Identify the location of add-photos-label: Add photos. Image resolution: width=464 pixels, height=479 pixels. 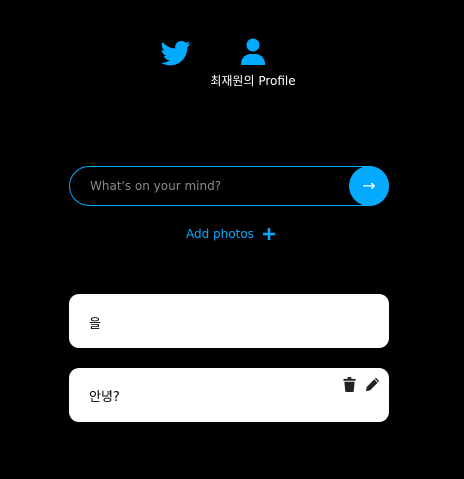
(220, 234).